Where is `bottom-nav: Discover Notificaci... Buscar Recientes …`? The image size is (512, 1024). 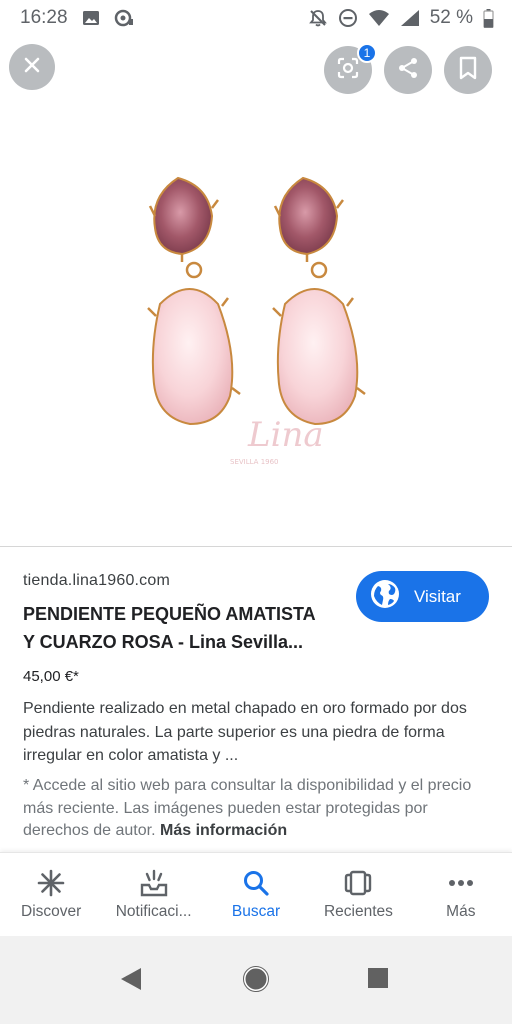 bottom-nav: Discover Notificaci... Buscar Recientes … is located at coordinates (256, 894).